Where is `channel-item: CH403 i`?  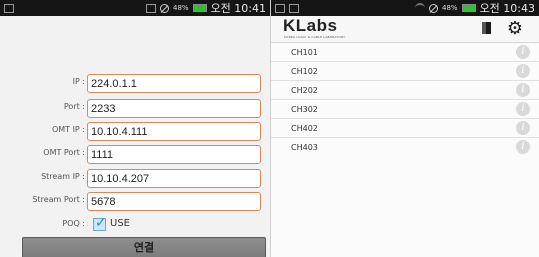
channel-item: CH403 i is located at coordinates (405, 147).